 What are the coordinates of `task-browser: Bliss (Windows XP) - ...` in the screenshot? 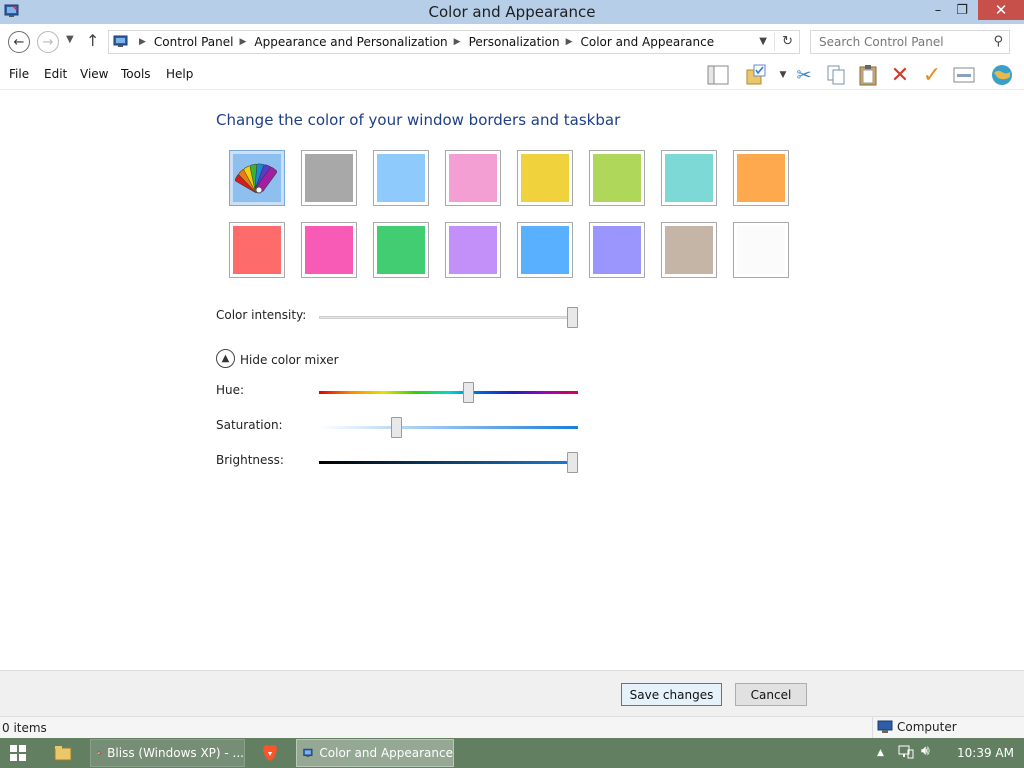 It's located at (167, 753).